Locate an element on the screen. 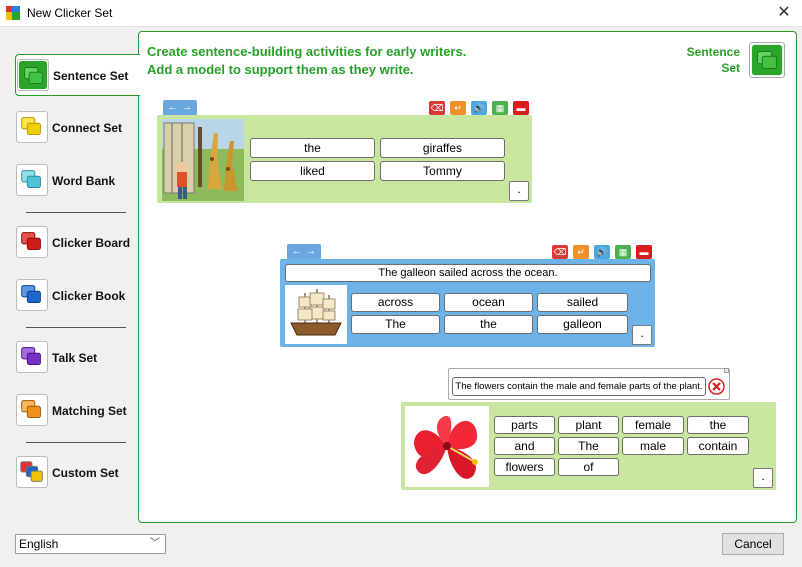 This screenshot has height=567, width=802. language-select: English ﹀ is located at coordinates (90, 544).